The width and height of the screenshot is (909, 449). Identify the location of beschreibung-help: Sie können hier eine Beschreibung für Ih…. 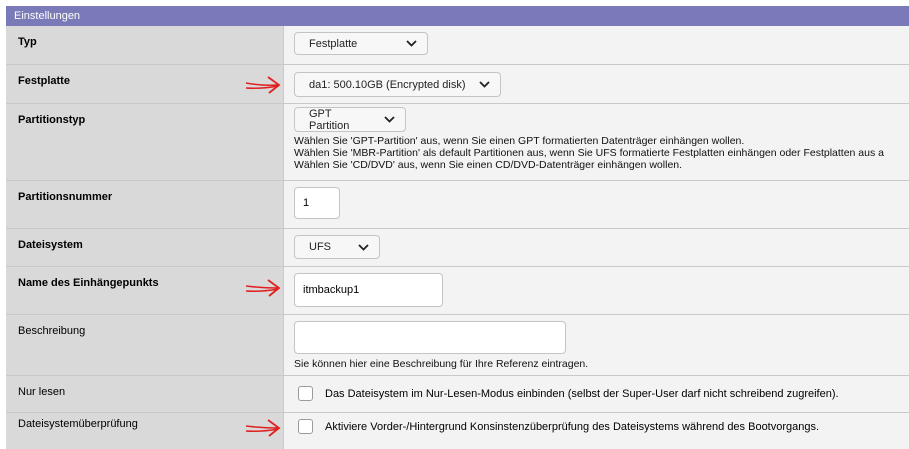
(441, 364).